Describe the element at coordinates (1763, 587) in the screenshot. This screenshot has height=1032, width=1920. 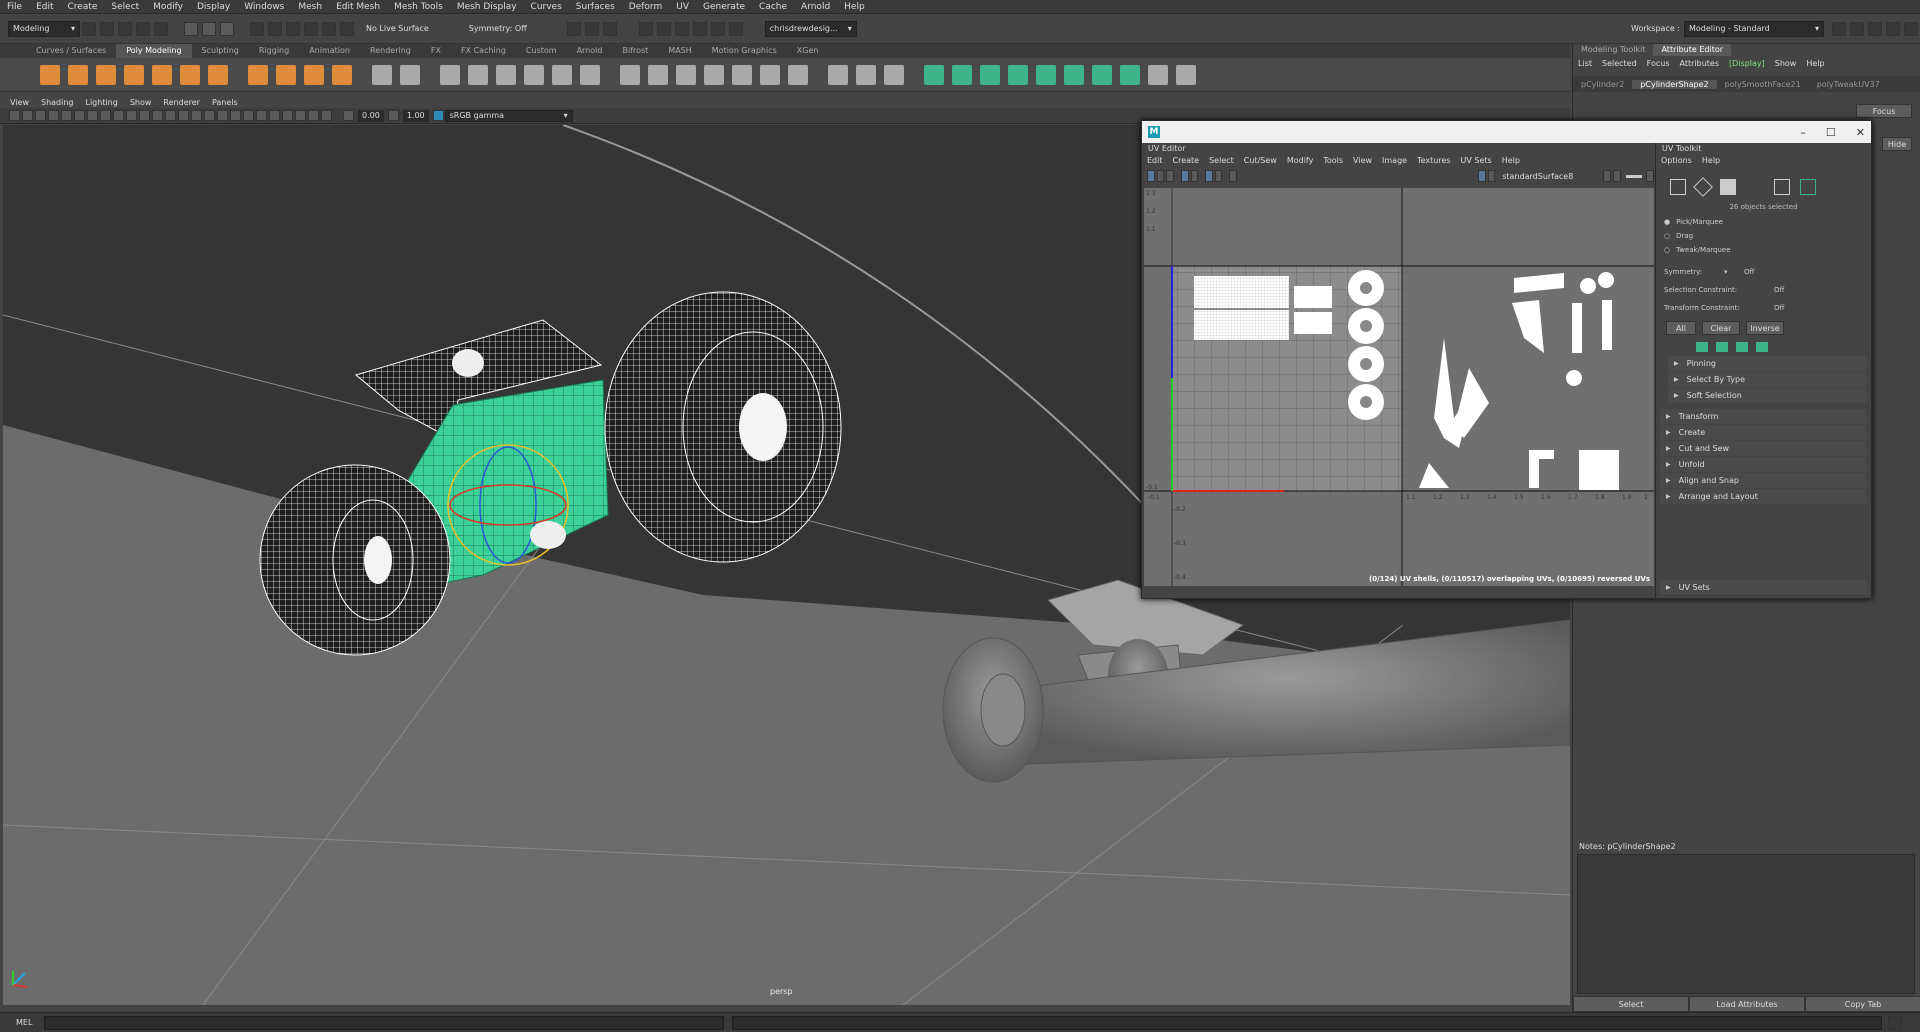
I see `uv-sets-section: UV Sets` at that location.